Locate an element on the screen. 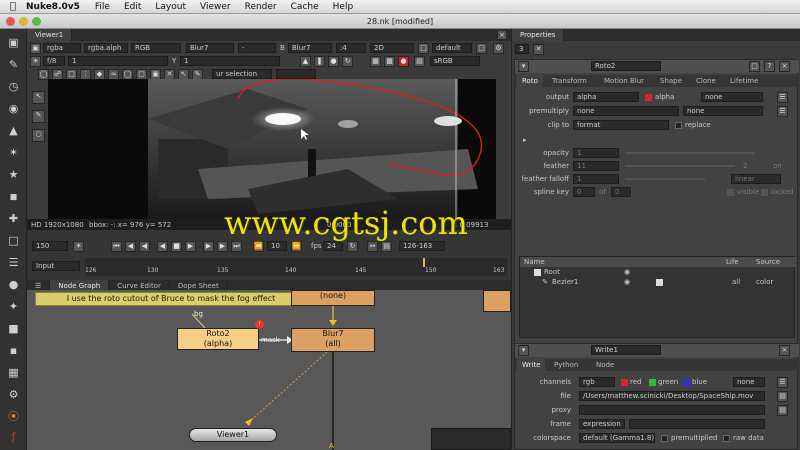 The height and width of the screenshot is (450, 800). layer-row-bezier1: ✎ Bezier1 ◉ all color is located at coordinates (658, 282).